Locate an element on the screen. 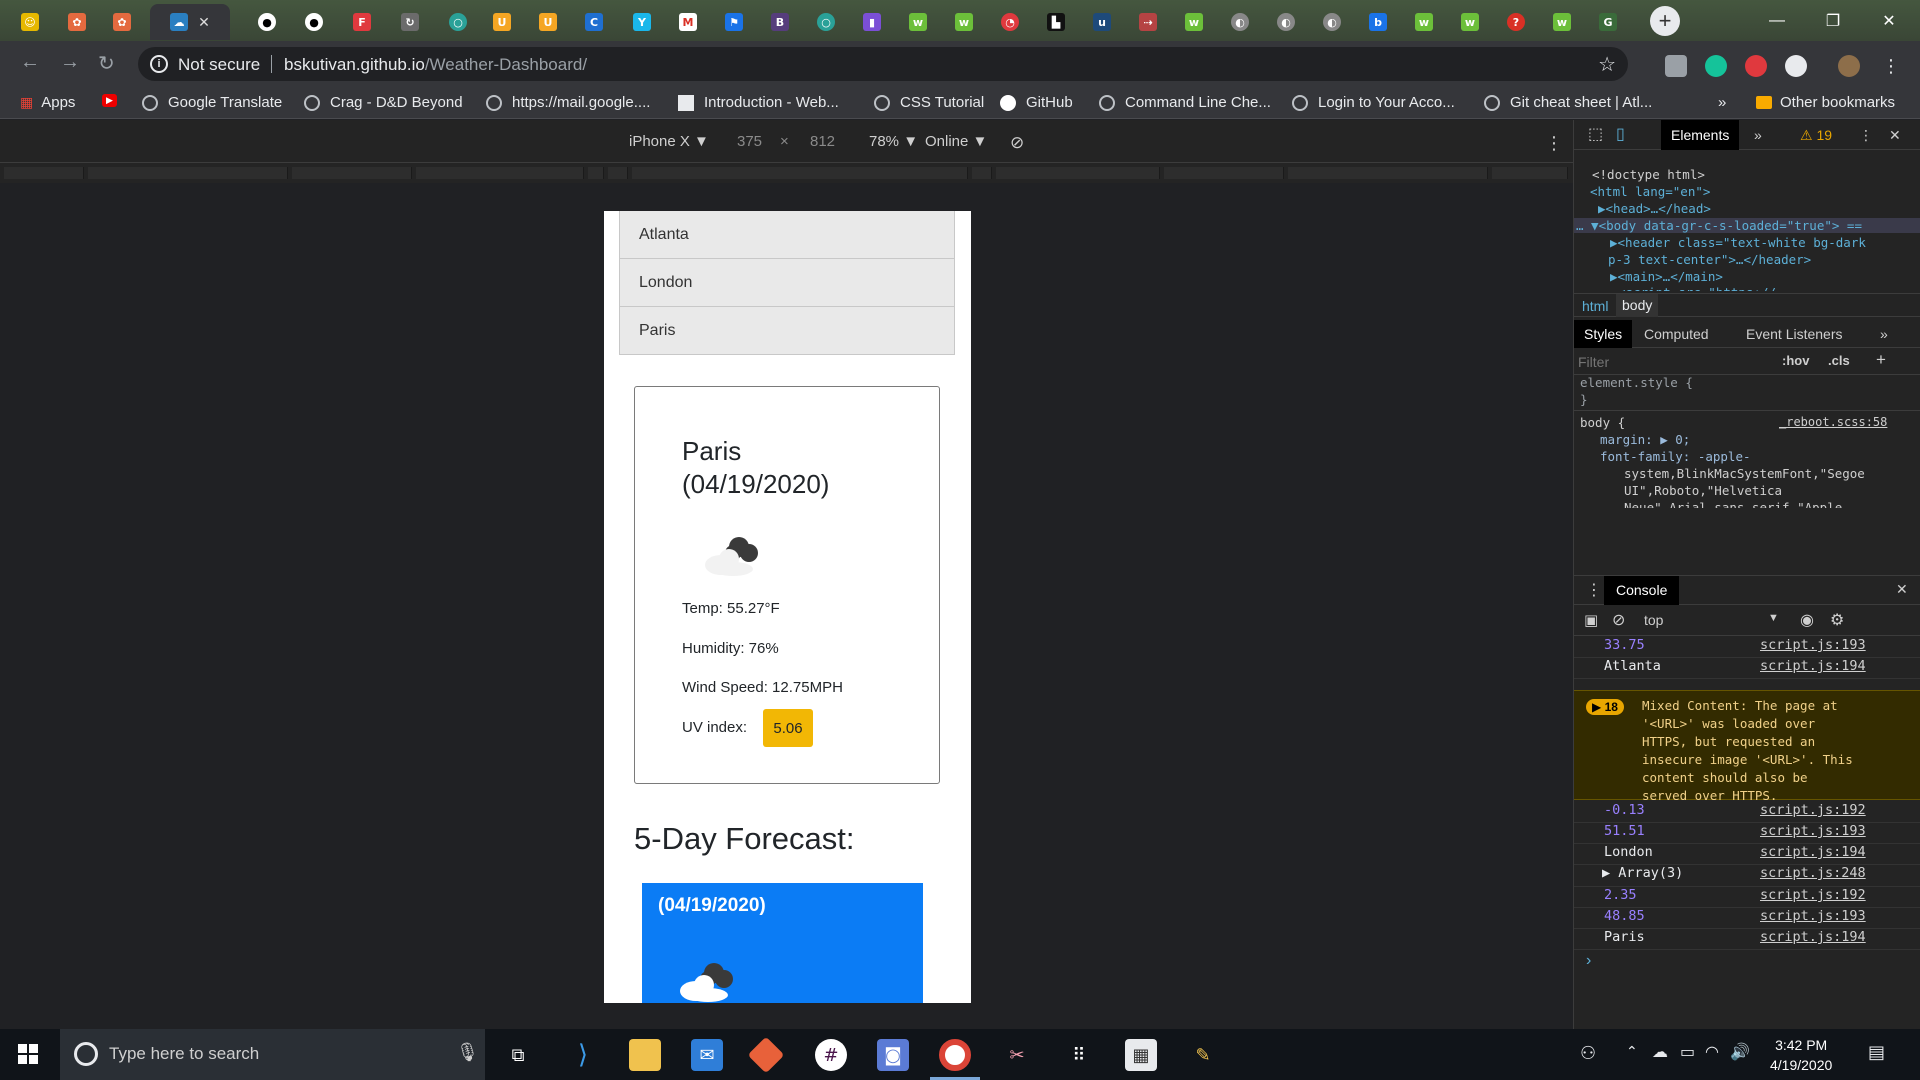 This screenshot has width=1920, height=1080. app-icon: ⠿ is located at coordinates (1079, 1055).